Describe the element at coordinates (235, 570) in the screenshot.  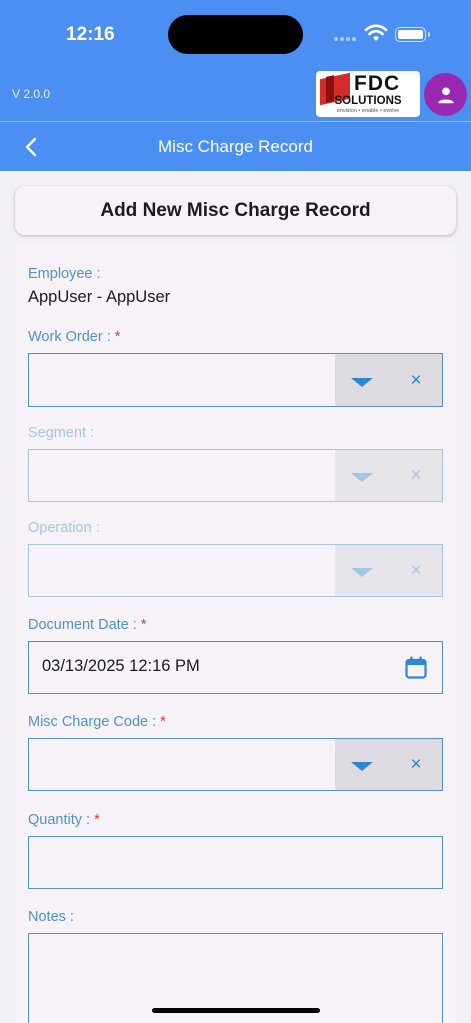
I see `operation-select: ×` at that location.